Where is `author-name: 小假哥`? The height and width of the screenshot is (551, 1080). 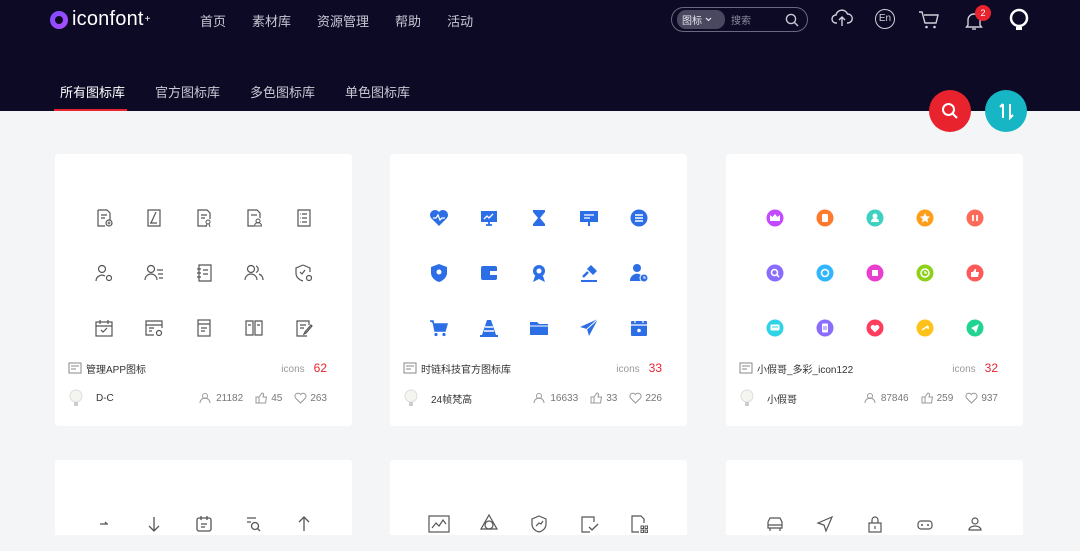 author-name: 小假哥 is located at coordinates (782, 398).